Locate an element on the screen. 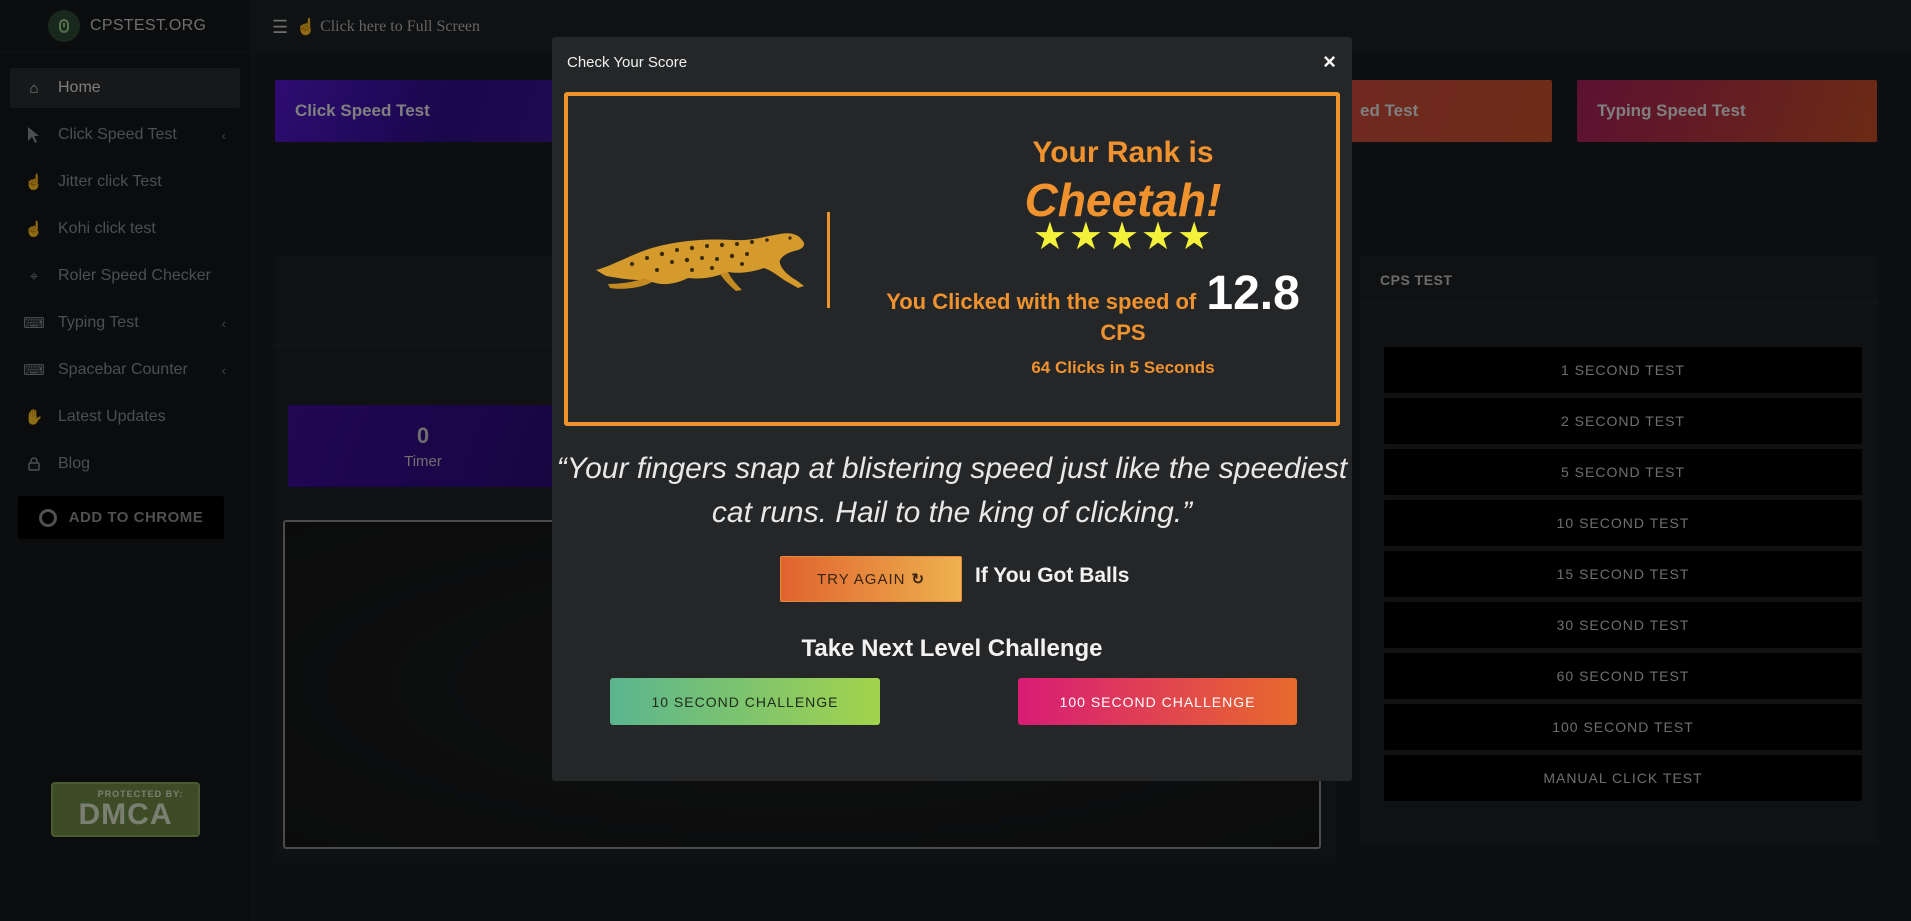 Image resolution: width=1911 pixels, height=921 pixels. try-again-button: TRY AGAIN ↻ is located at coordinates (871, 579).